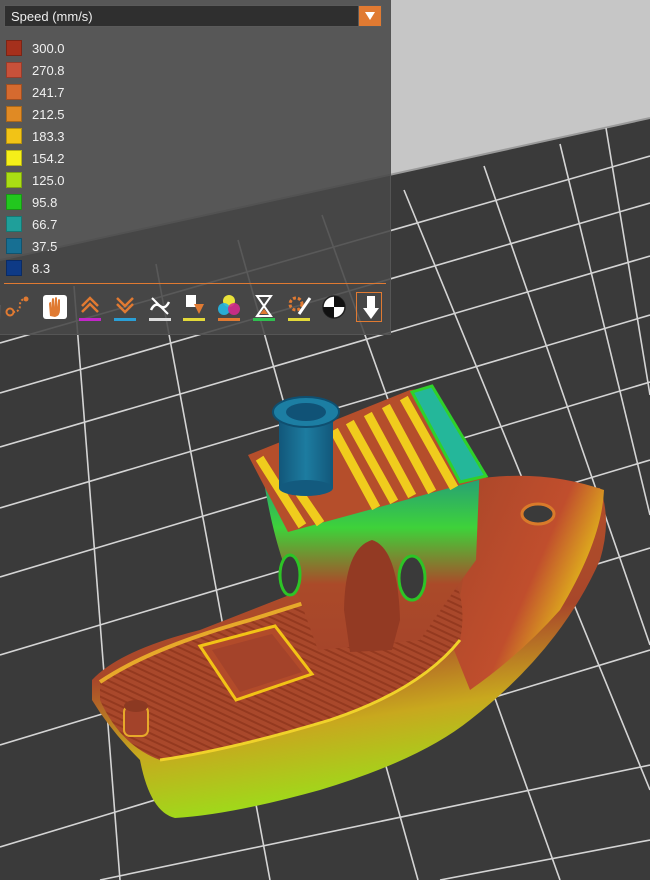 The width and height of the screenshot is (650, 880). I want to click on pause-icon, so click(264, 307).